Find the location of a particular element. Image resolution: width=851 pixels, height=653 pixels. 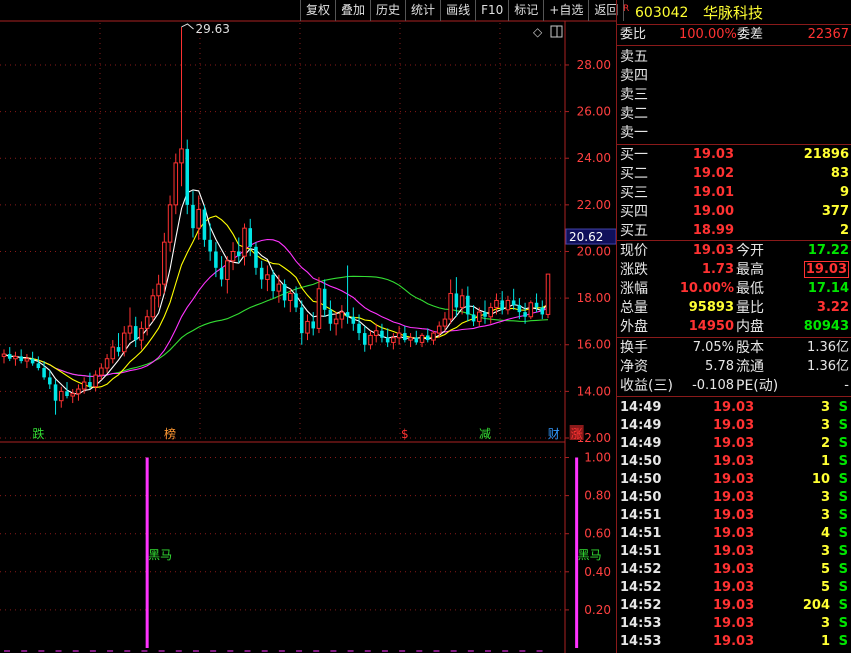

fin-value: 7.05% is located at coordinates (713, 347).